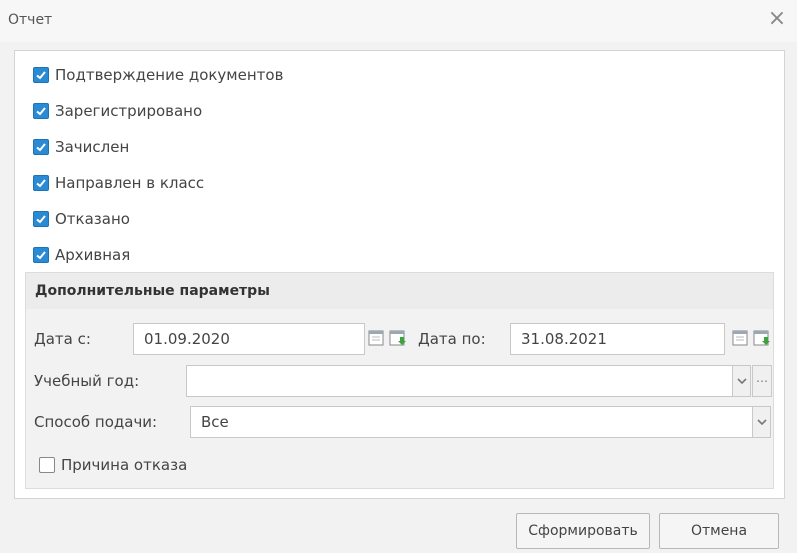  What do you see at coordinates (617, 339) in the screenshot?
I see `date-to-input: 31.08.2021` at bounding box center [617, 339].